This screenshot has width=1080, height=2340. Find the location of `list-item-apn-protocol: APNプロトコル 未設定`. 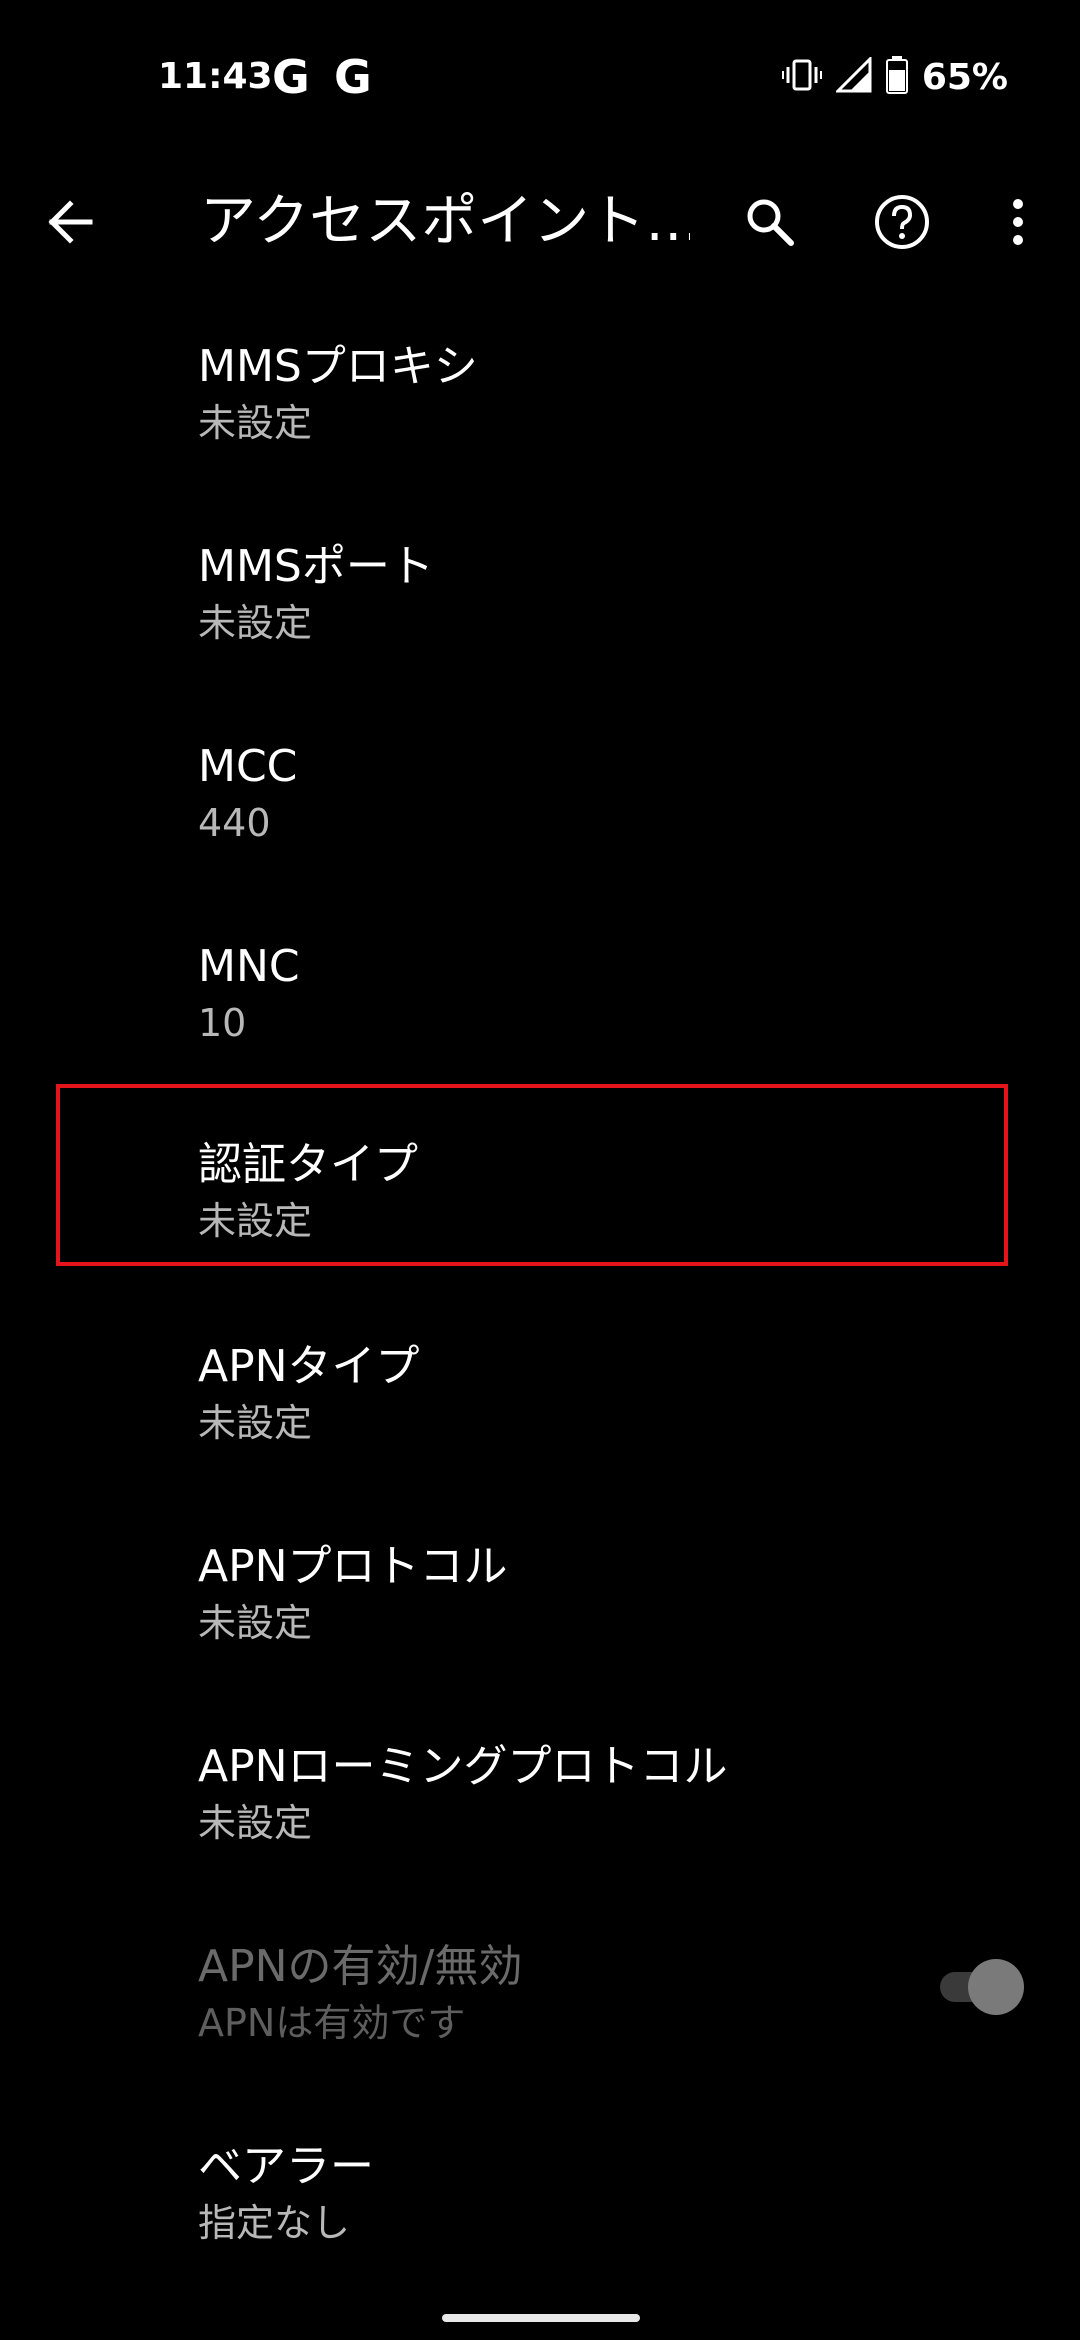

list-item-apn-protocol: APNプロトコル 未設定 is located at coordinates (540, 1608).